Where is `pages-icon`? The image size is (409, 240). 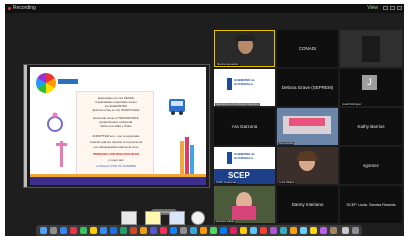 pages-icon is located at coordinates (203, 230).